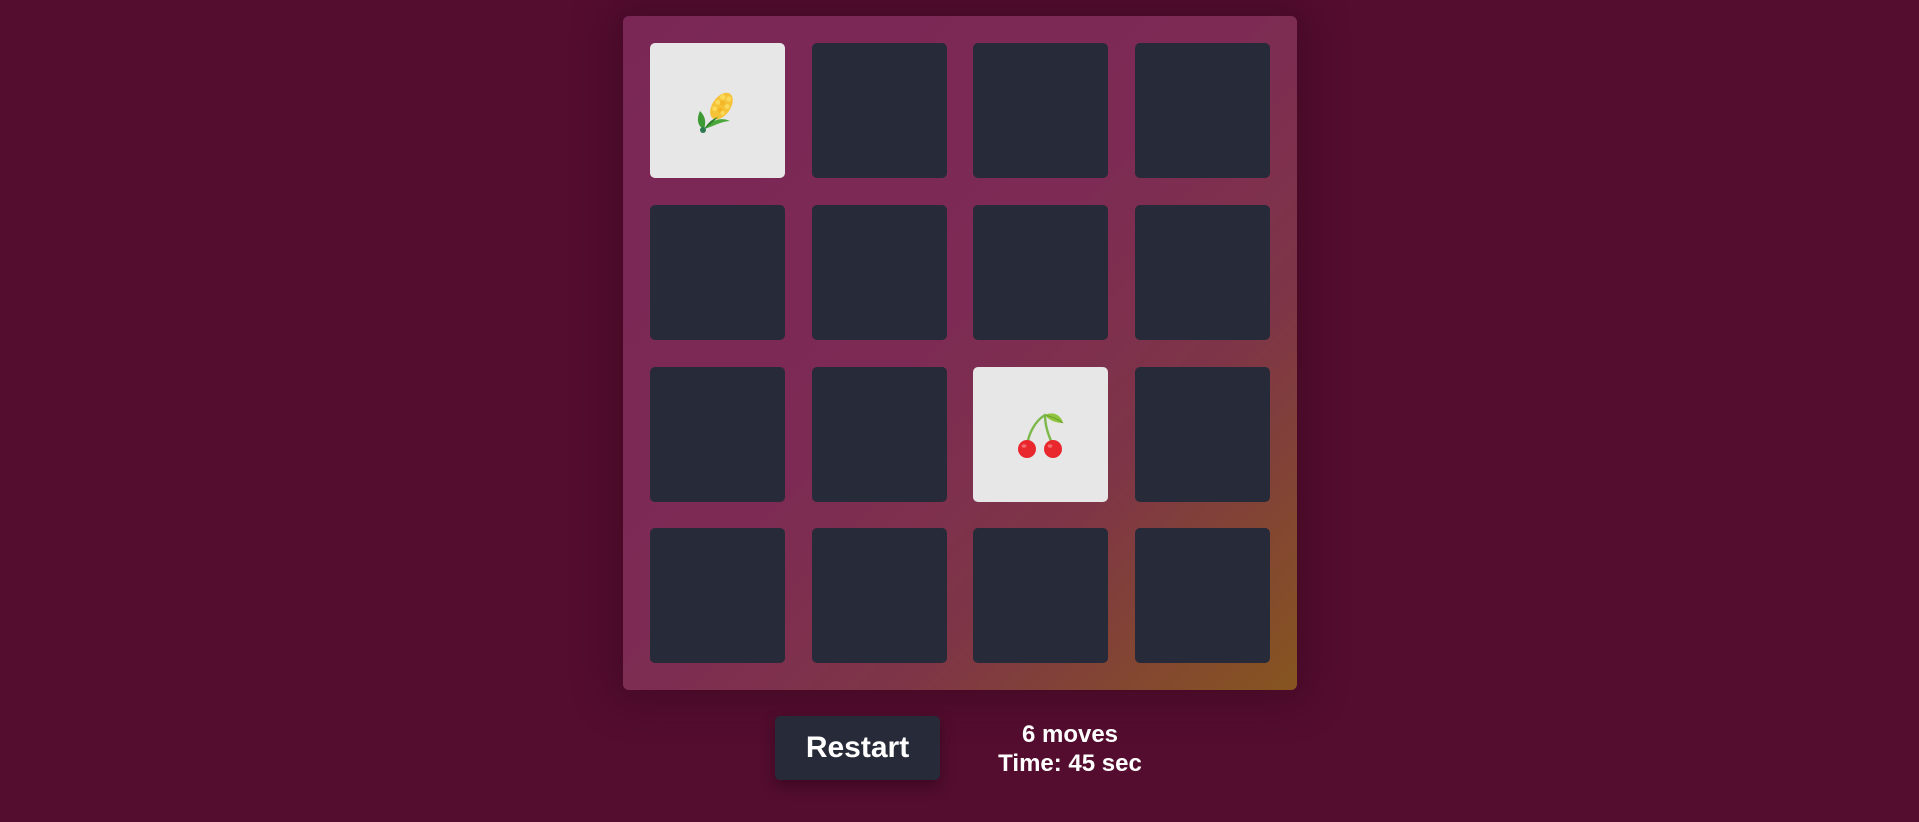 This screenshot has height=822, width=1919. I want to click on restart-button: Restart, so click(857, 748).